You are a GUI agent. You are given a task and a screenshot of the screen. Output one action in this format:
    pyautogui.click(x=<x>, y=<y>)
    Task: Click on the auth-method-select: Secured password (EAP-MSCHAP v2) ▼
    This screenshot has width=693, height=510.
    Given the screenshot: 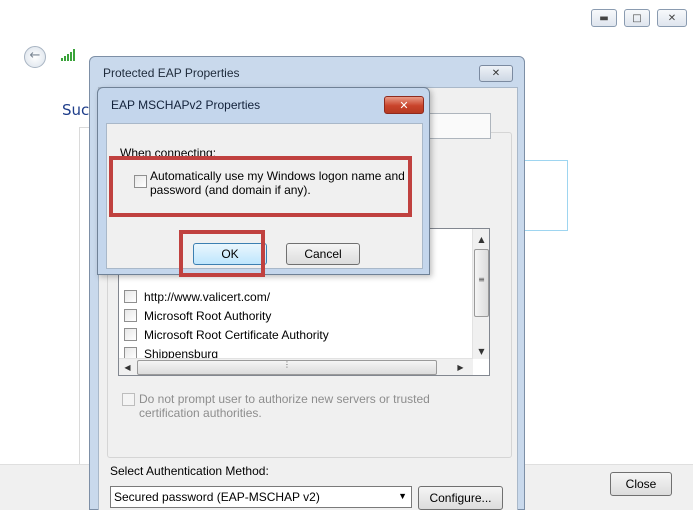 What is the action you would take?
    pyautogui.click(x=261, y=497)
    